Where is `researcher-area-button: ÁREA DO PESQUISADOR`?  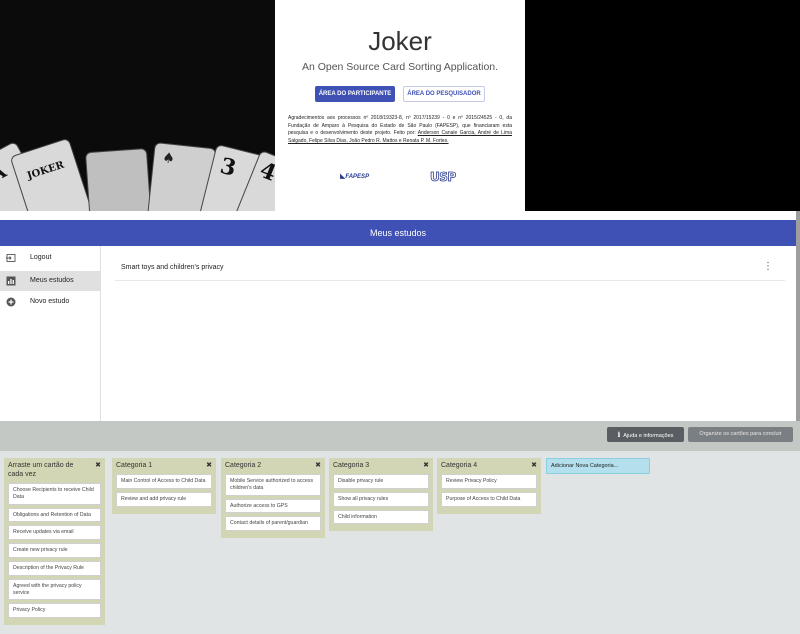
researcher-area-button: ÁREA DO PESQUISADOR is located at coordinates (444, 94).